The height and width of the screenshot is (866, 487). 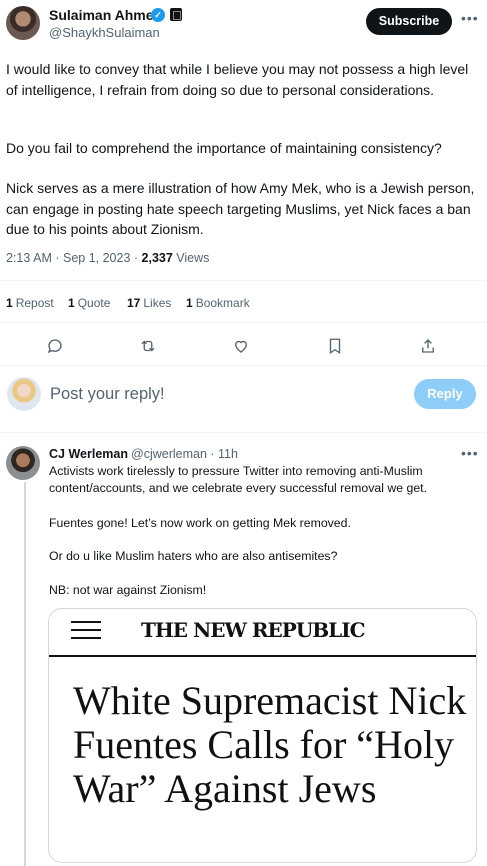 What do you see at coordinates (470, 18) in the screenshot?
I see `more-options-icon: •••` at bounding box center [470, 18].